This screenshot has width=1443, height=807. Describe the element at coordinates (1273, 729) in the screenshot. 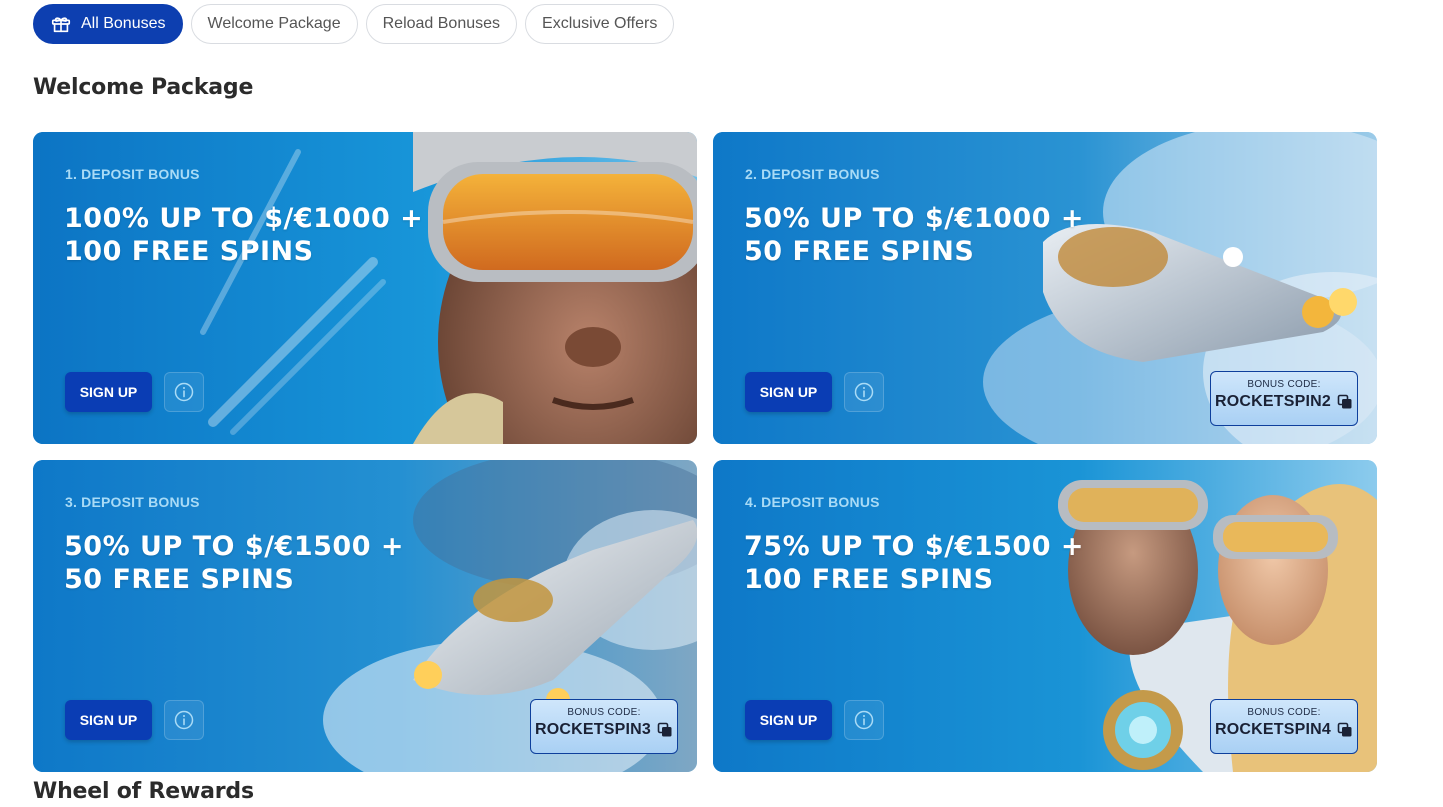

I see `bonus-code-value: ROCKETSPIN4` at that location.